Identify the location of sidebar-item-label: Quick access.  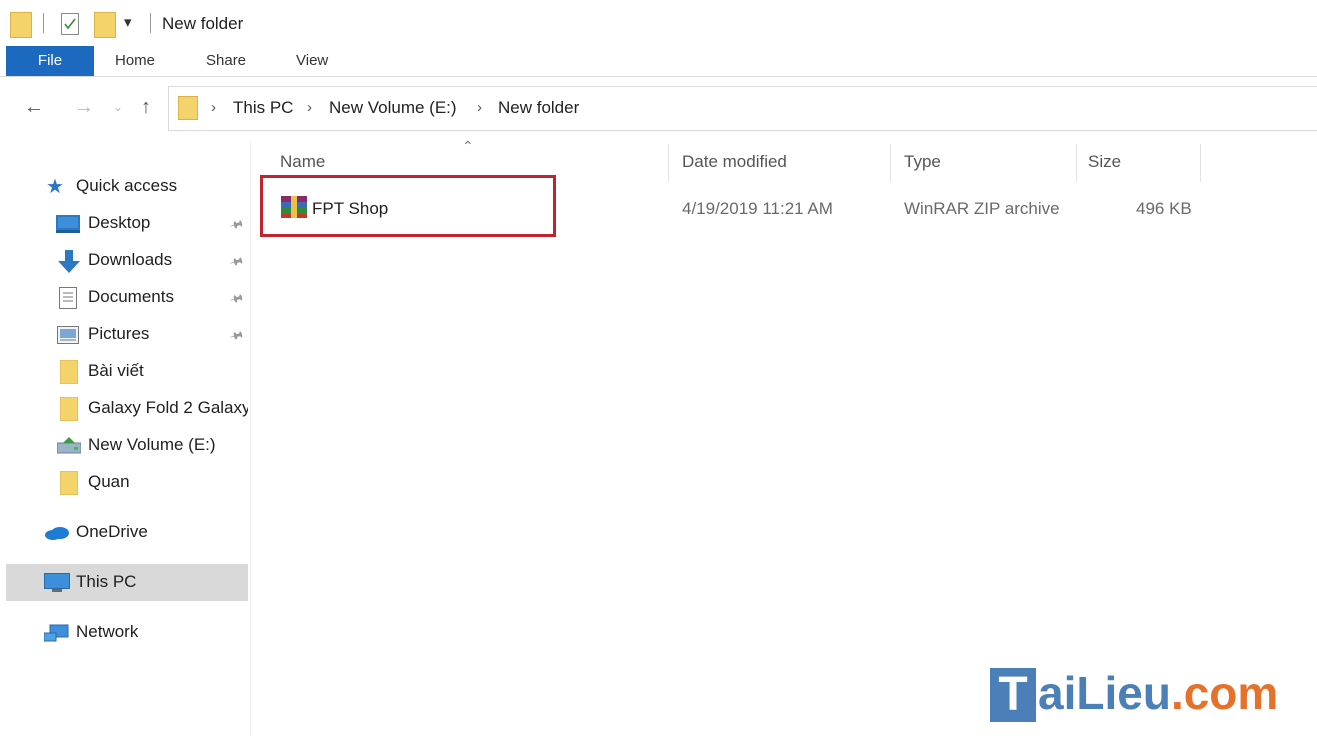
(127, 185).